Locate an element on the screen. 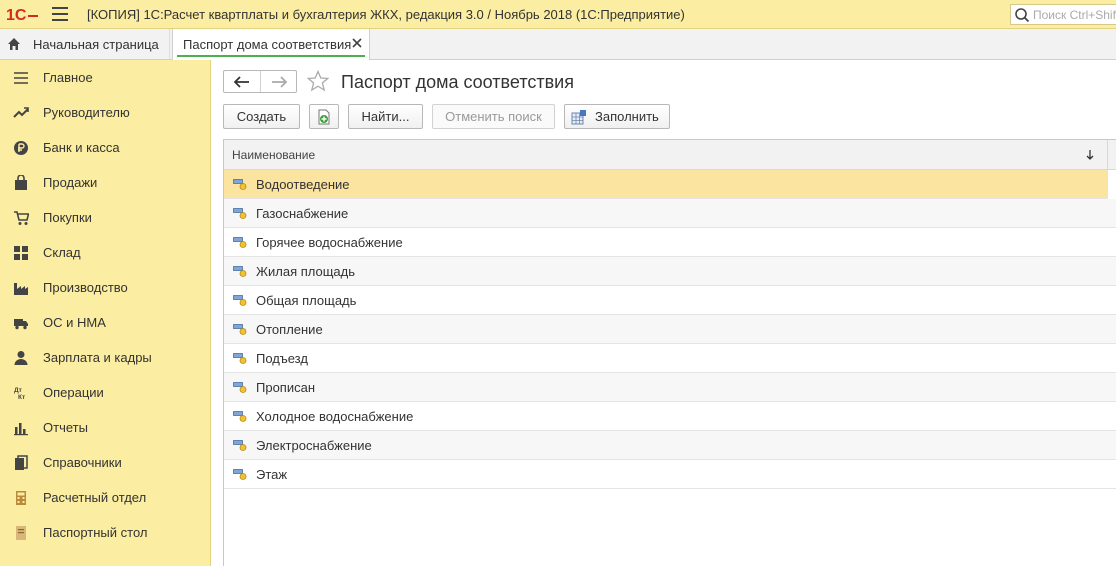 The height and width of the screenshot is (566, 1116). sidebar-item-label: Руководителю is located at coordinates (86, 112).